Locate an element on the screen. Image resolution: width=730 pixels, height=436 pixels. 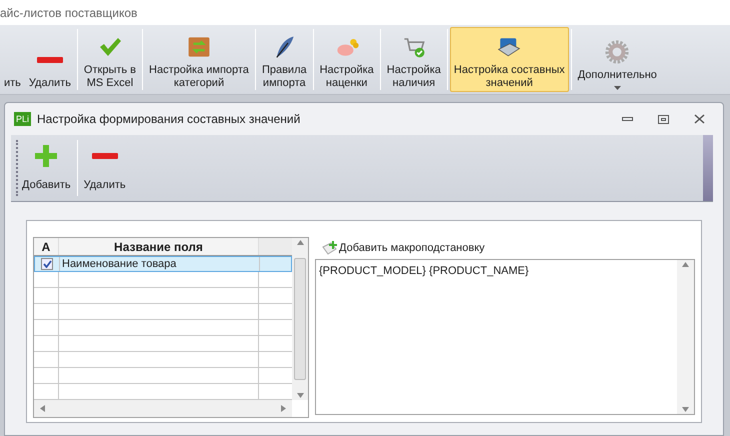
box-icon is located at coordinates (198, 47).